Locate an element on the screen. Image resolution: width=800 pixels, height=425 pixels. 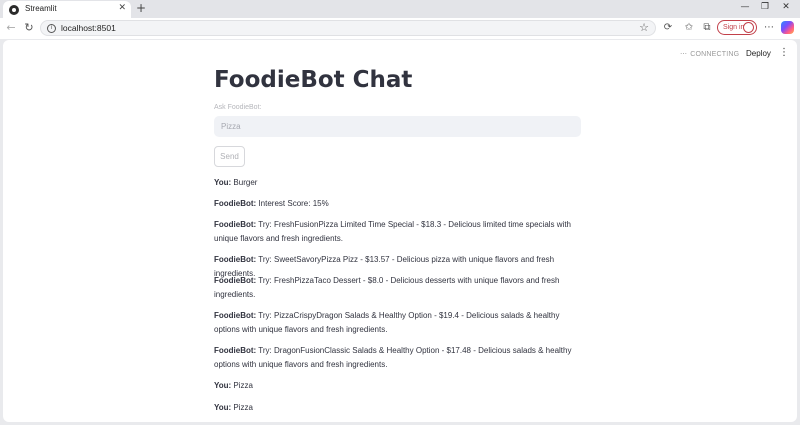
status-text: CONNECTING is located at coordinates (715, 54).